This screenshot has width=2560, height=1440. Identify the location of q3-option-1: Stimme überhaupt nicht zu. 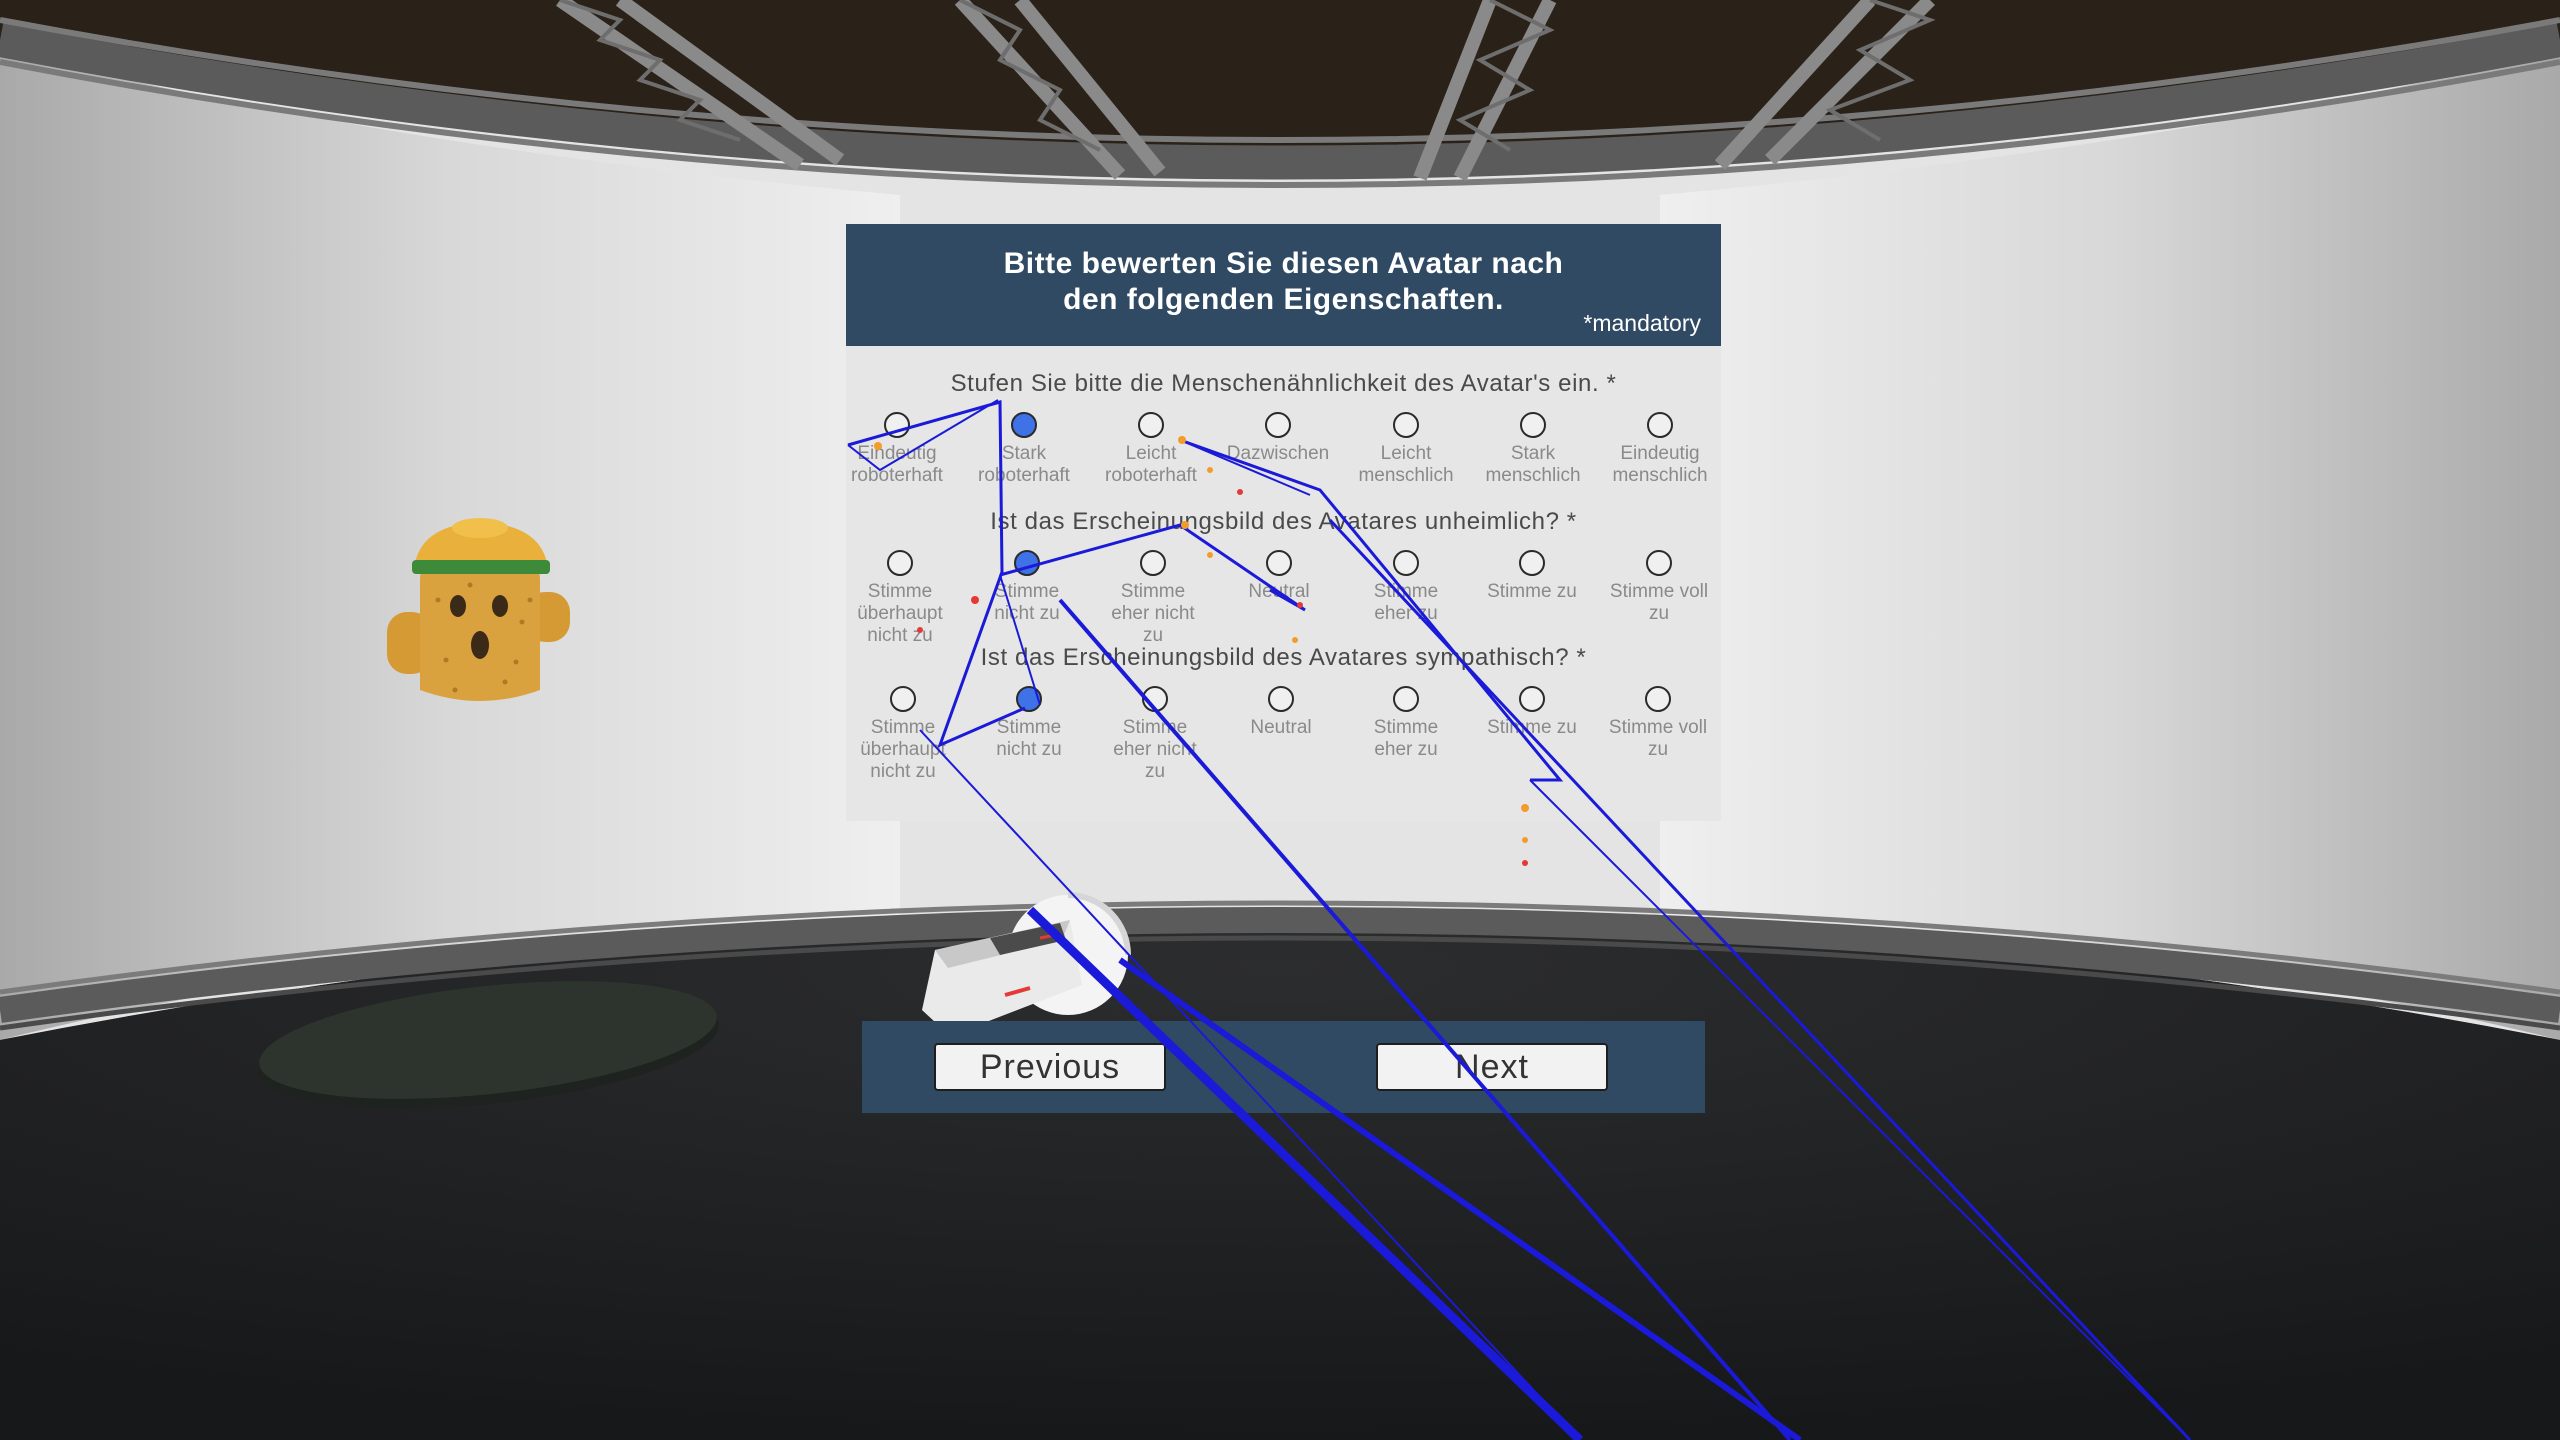
(903, 734).